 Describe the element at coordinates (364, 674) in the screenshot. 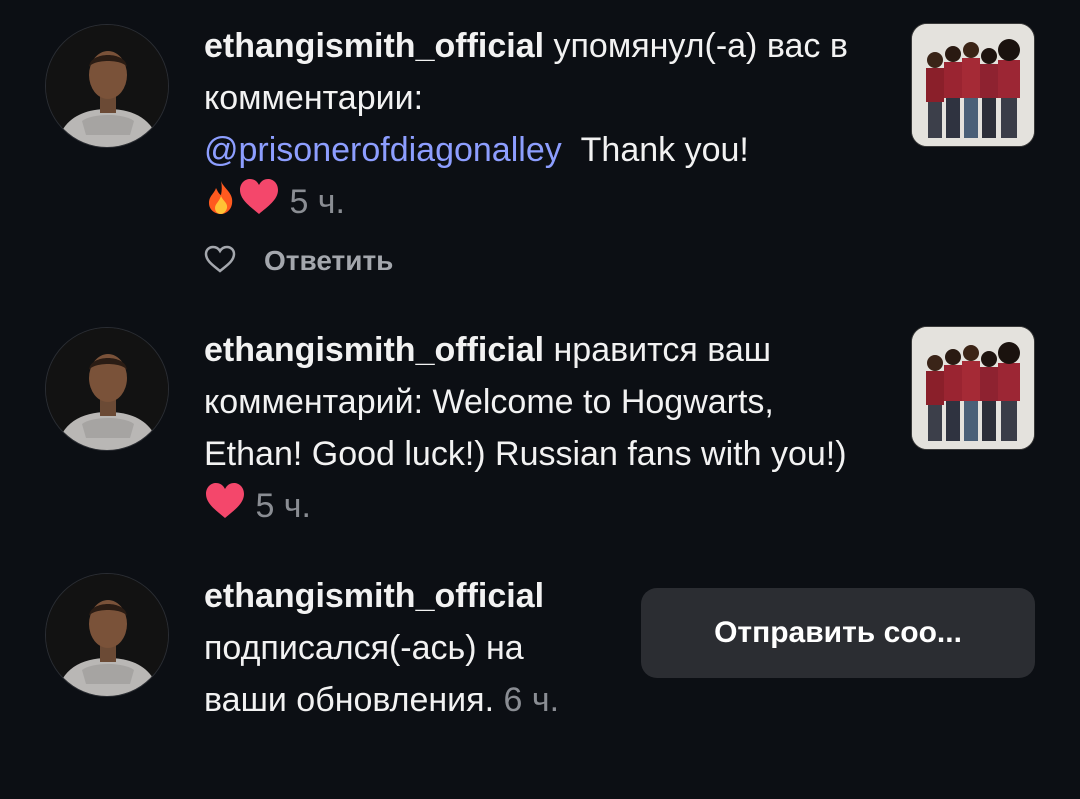

I see `action-text: подписался(-ась) на ваши обновления.` at that location.